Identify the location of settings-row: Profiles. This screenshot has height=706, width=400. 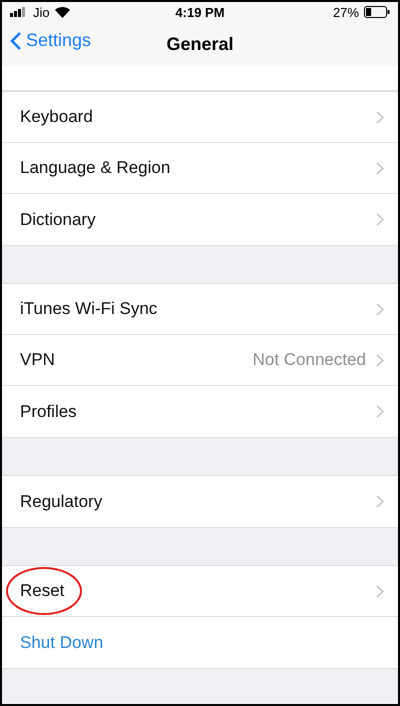
(200, 411).